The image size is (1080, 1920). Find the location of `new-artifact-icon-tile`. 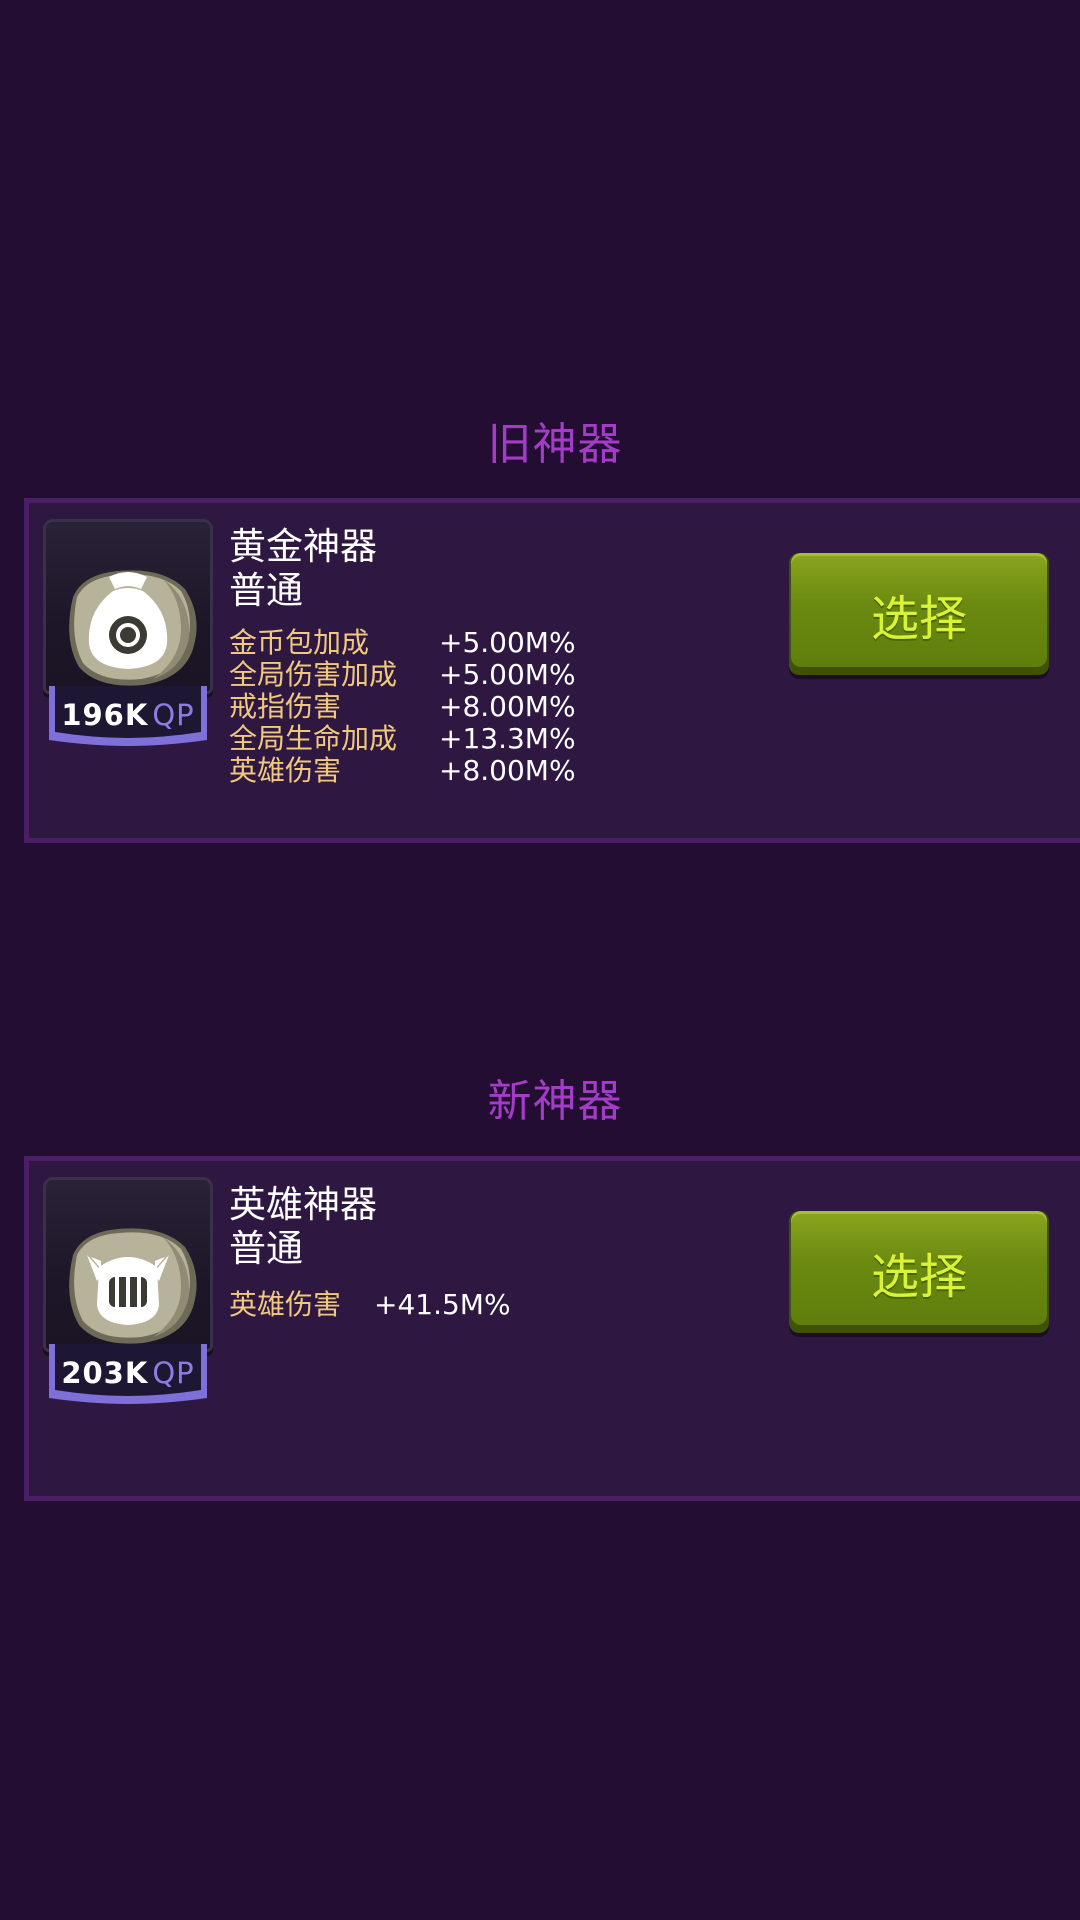

new-artifact-icon-tile is located at coordinates (128, 1264).